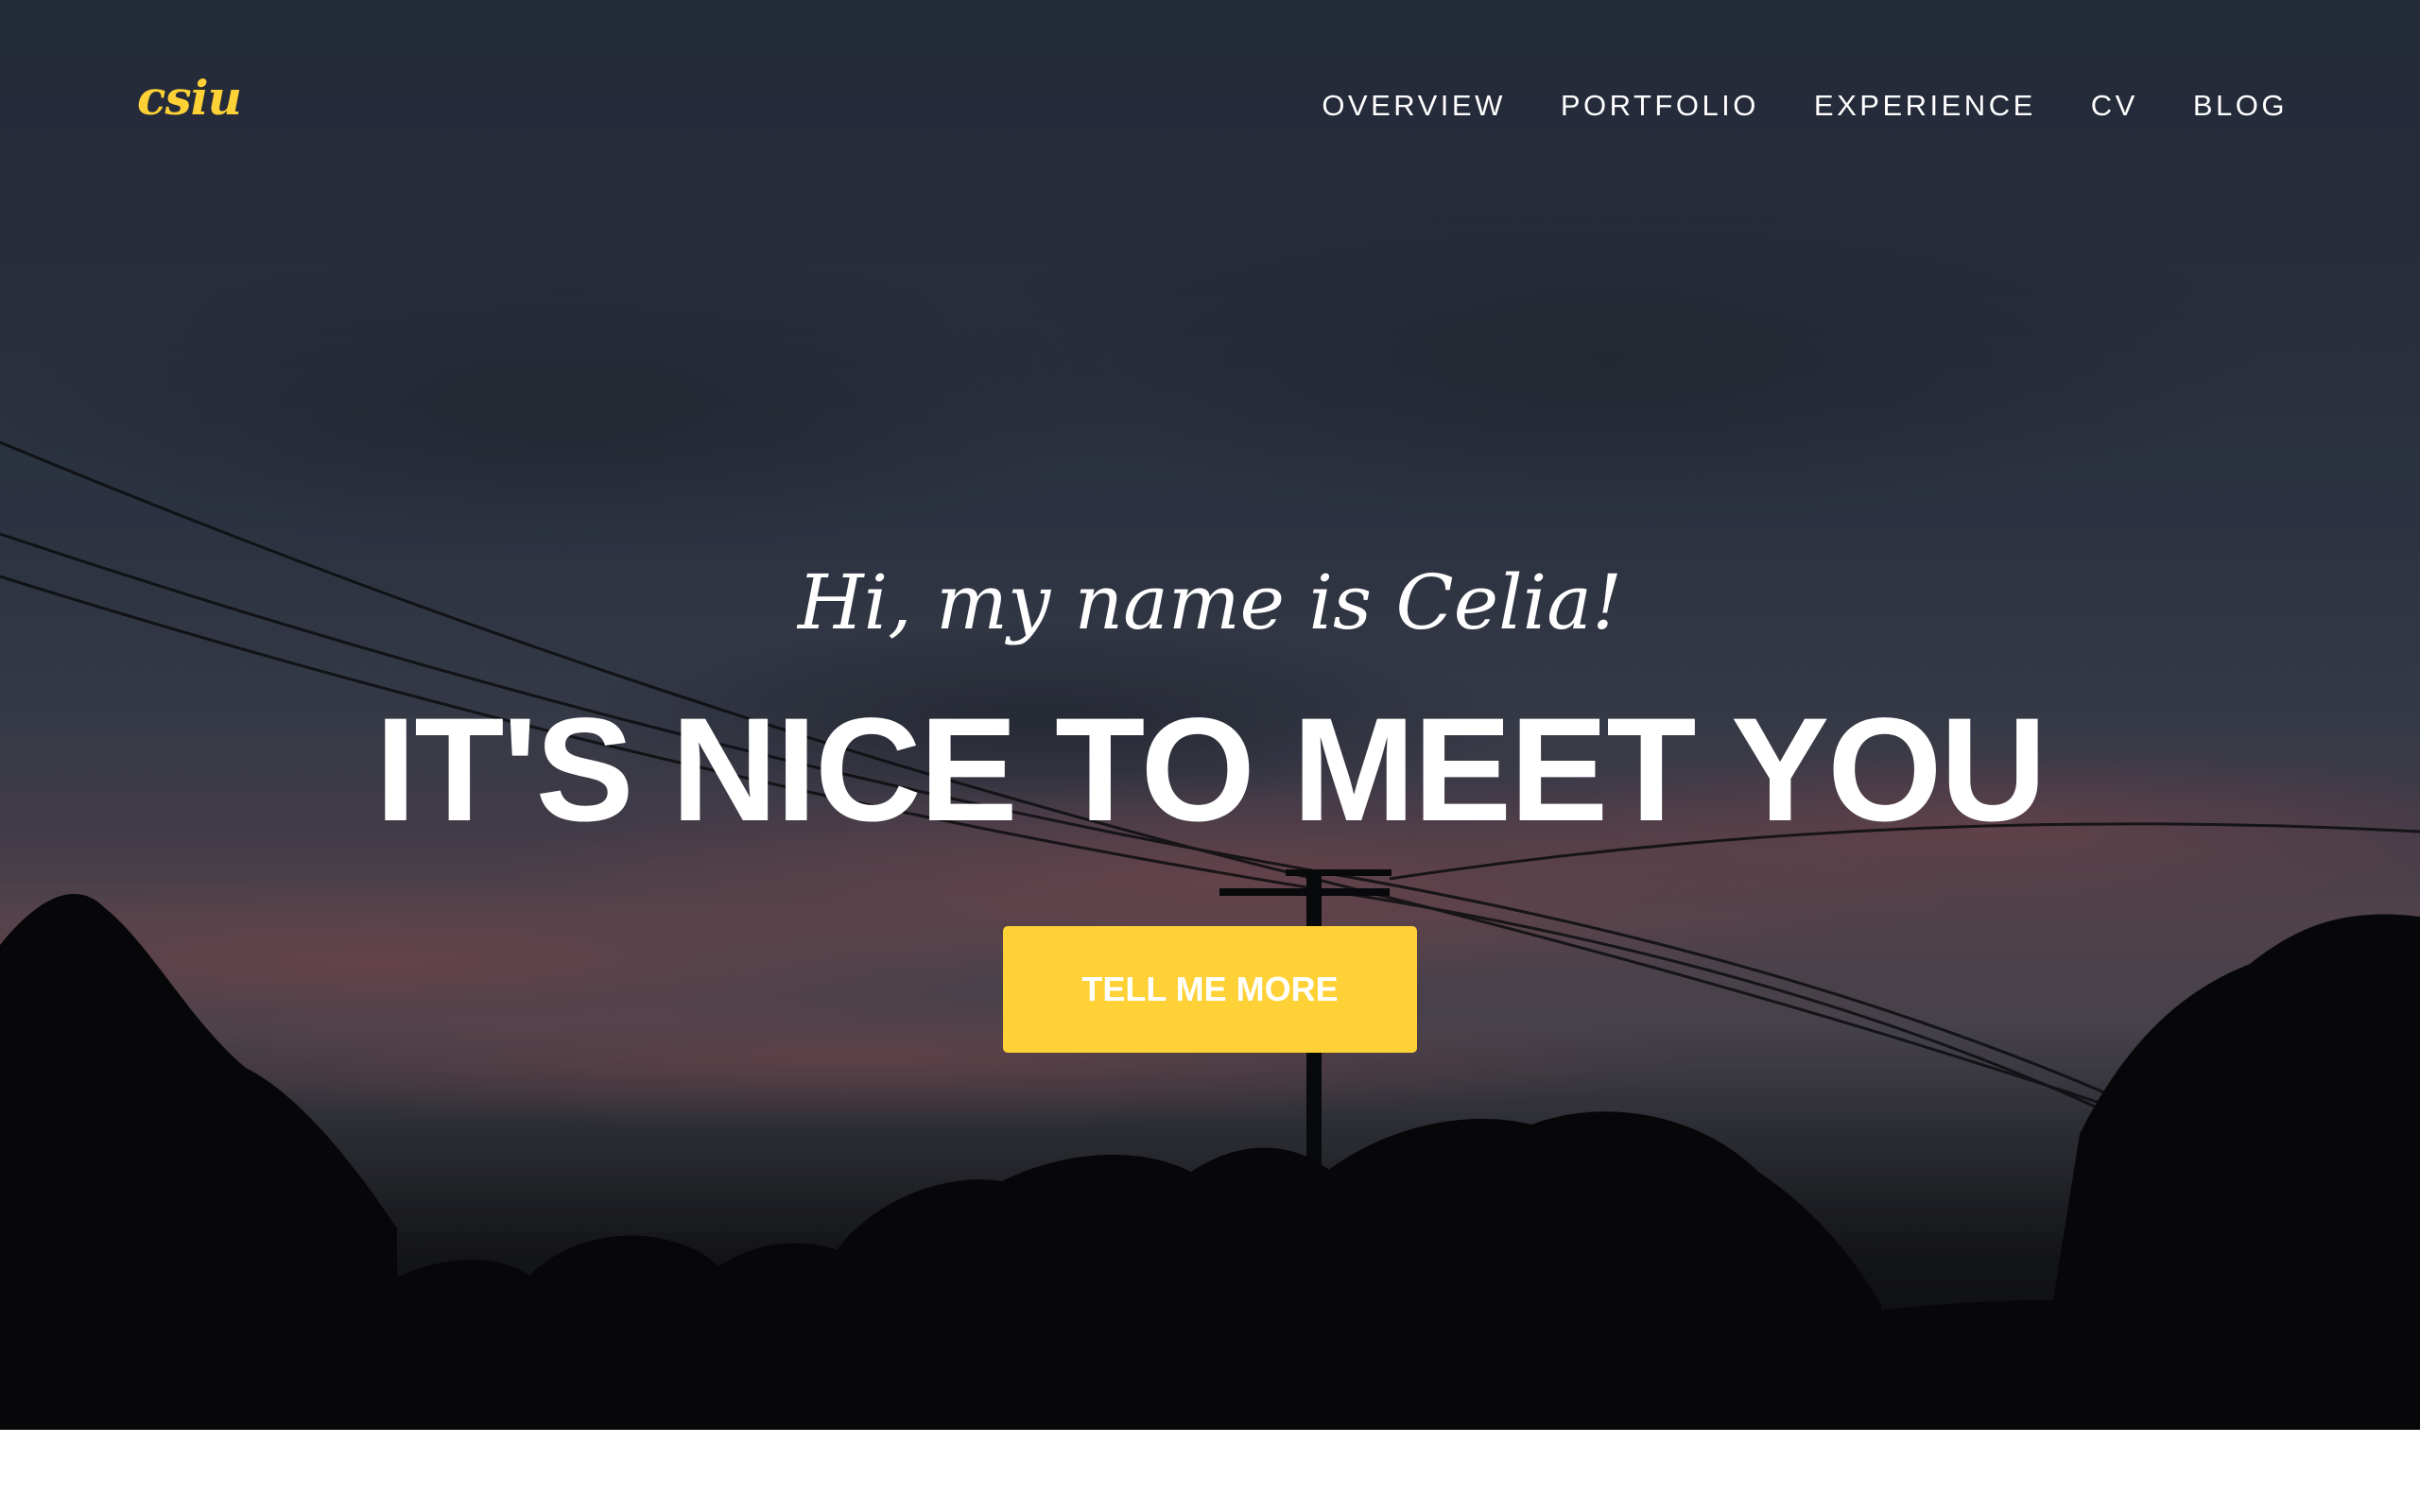 This screenshot has width=2420, height=1512. What do you see at coordinates (1925, 106) in the screenshot?
I see `nav-link-experience: EXPERIENCE` at bounding box center [1925, 106].